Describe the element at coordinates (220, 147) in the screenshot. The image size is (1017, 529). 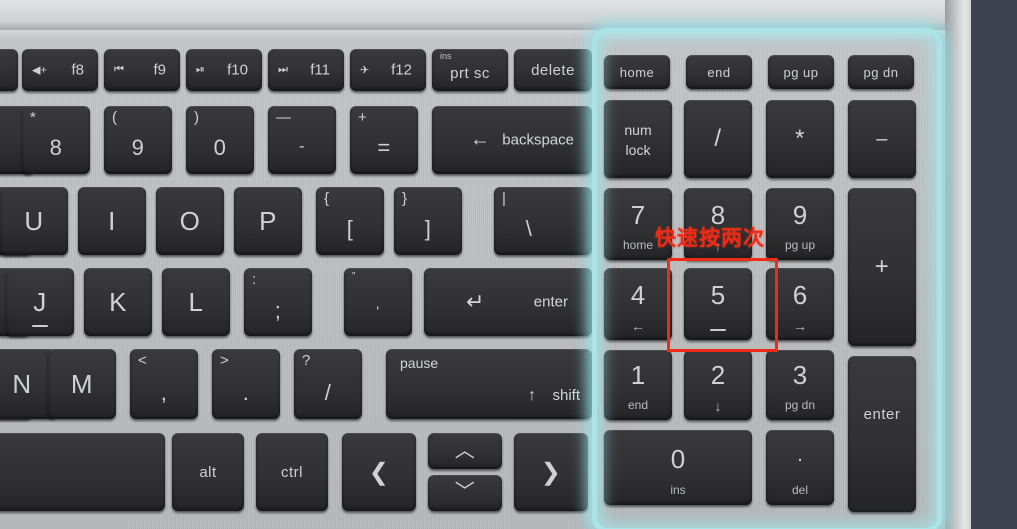
I see `key-label: 0` at that location.